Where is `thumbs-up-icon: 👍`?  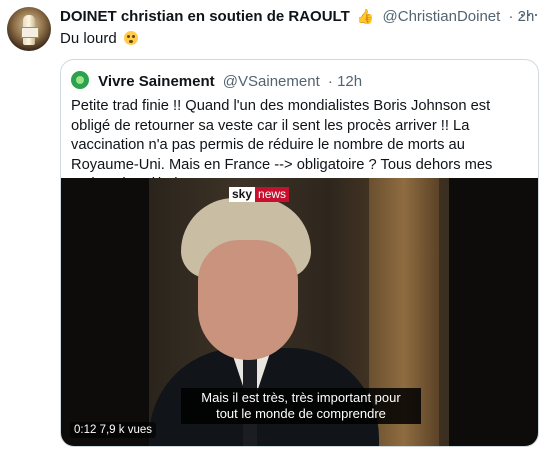
thumbs-up-icon: 👍 is located at coordinates (365, 16).